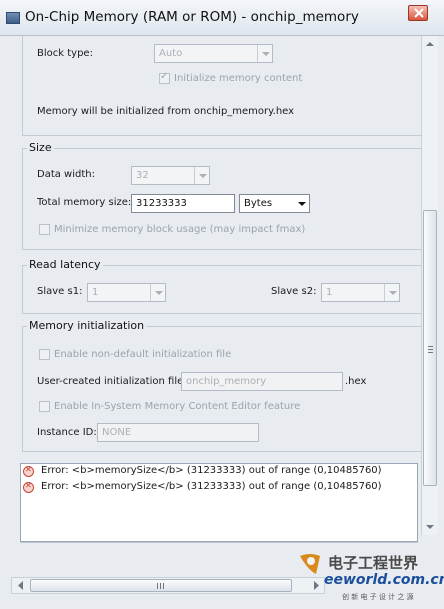 This screenshot has width=444, height=609. Describe the element at coordinates (20, 585) in the screenshot. I see `chevron-left-icon` at that location.